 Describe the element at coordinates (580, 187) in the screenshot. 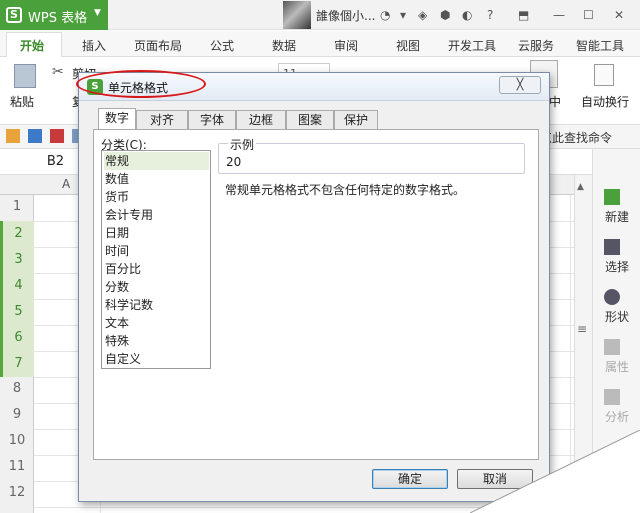

I see `scroll-up-icon: ▲` at that location.